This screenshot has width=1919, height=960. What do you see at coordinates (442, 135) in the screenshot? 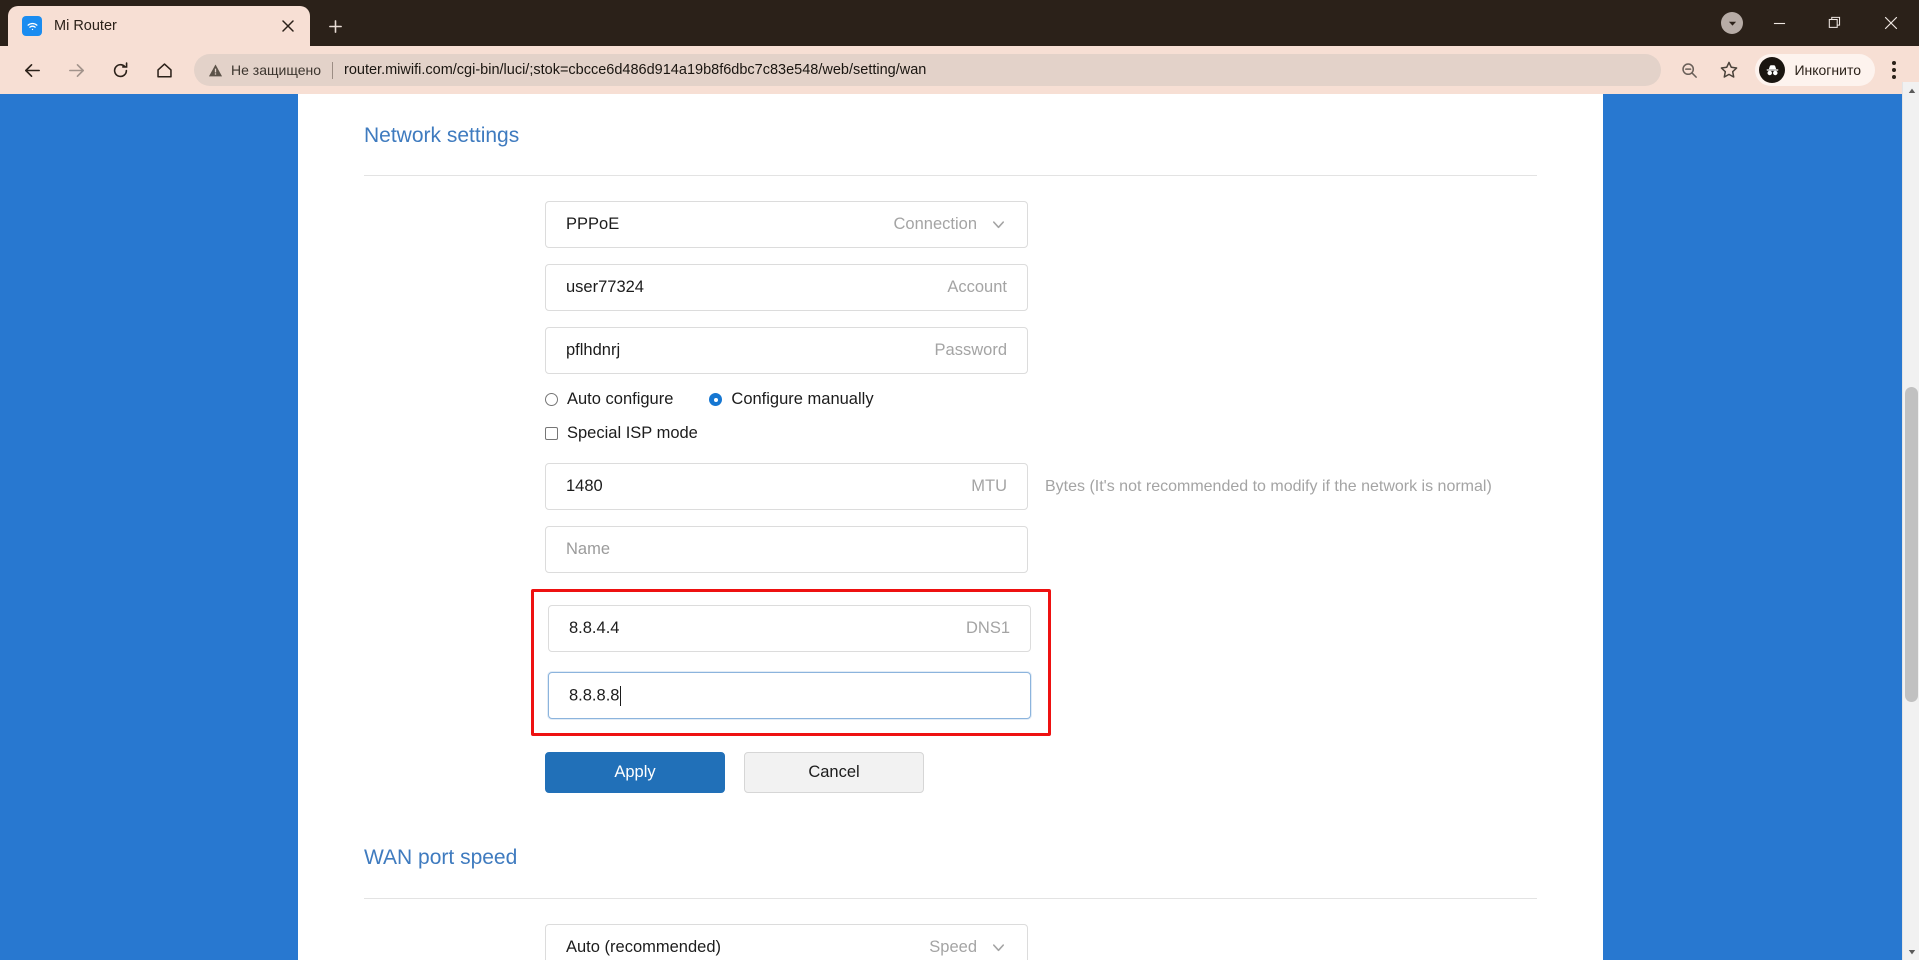
I see `section-title-network-settings: Network settings` at bounding box center [442, 135].